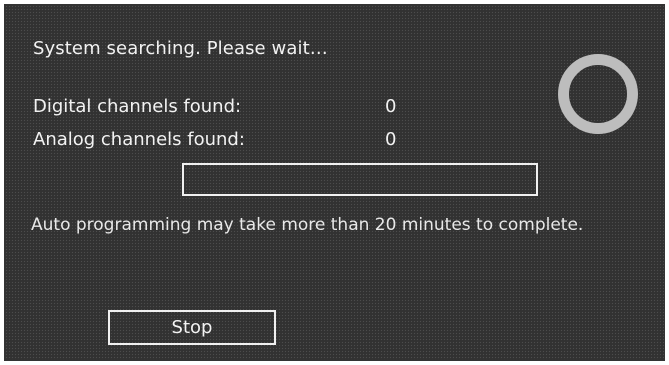 This screenshot has height=365, width=669. Describe the element at coordinates (192, 327) in the screenshot. I see `stop-button: Stop` at that location.